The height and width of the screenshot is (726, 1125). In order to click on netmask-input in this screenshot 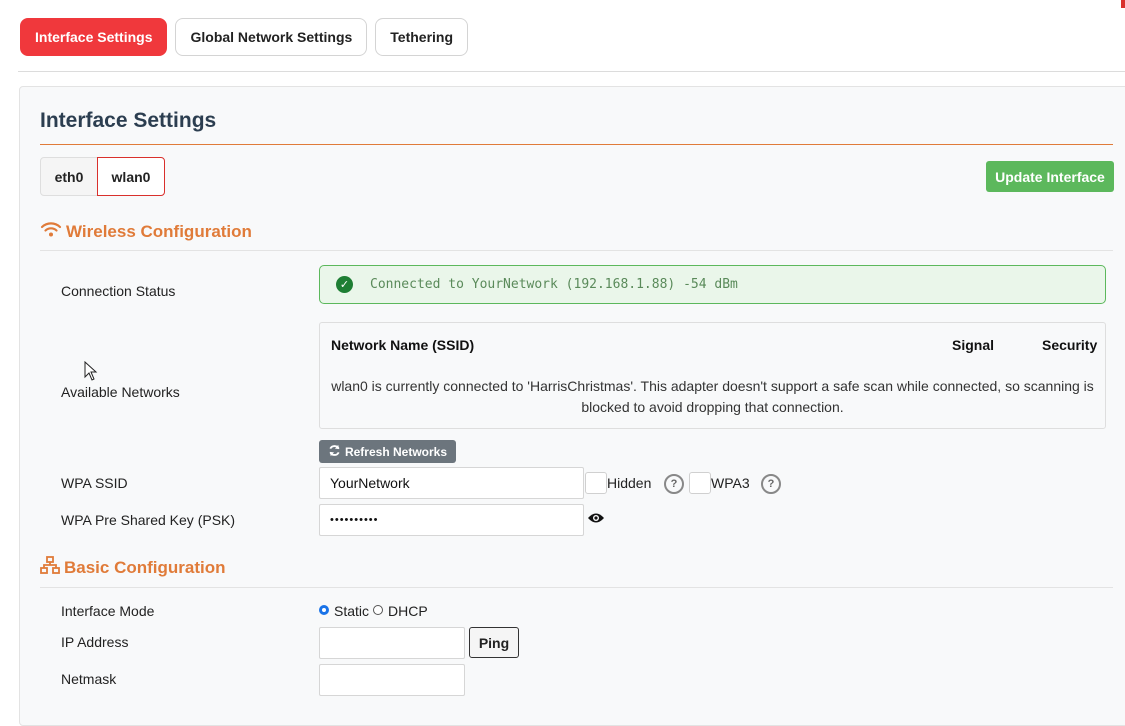, I will do `click(392, 680)`.